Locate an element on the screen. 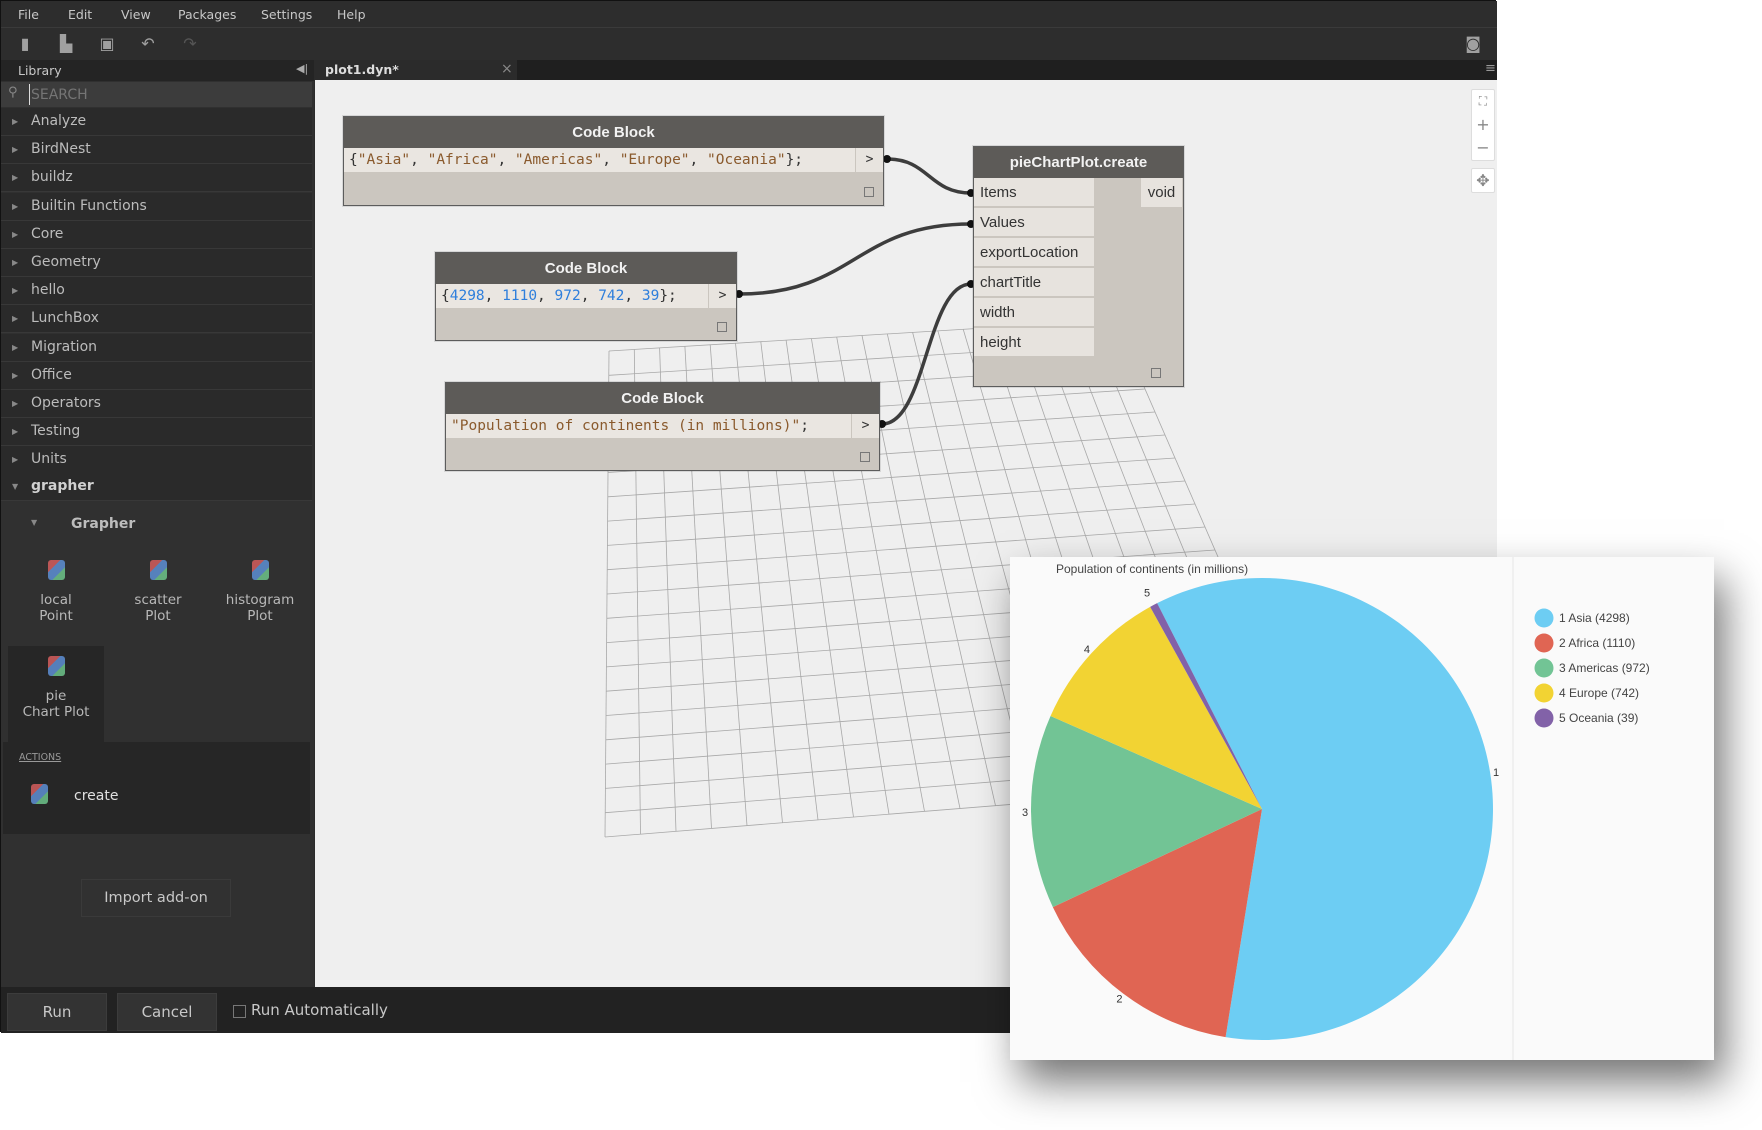  undo-icon: ↶ is located at coordinates (148, 44).